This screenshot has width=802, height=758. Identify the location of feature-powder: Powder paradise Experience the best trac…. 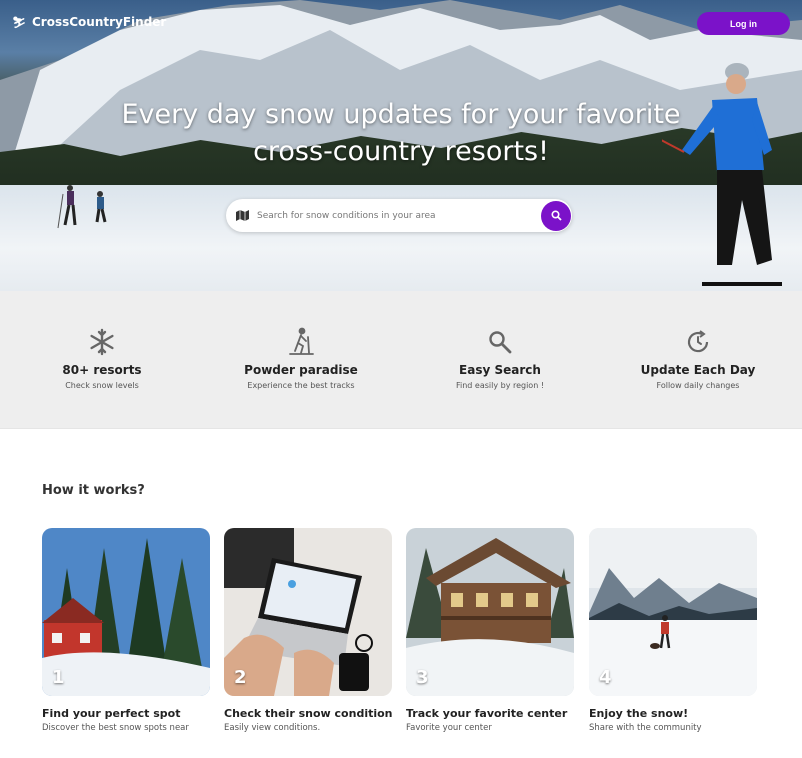
(301, 358).